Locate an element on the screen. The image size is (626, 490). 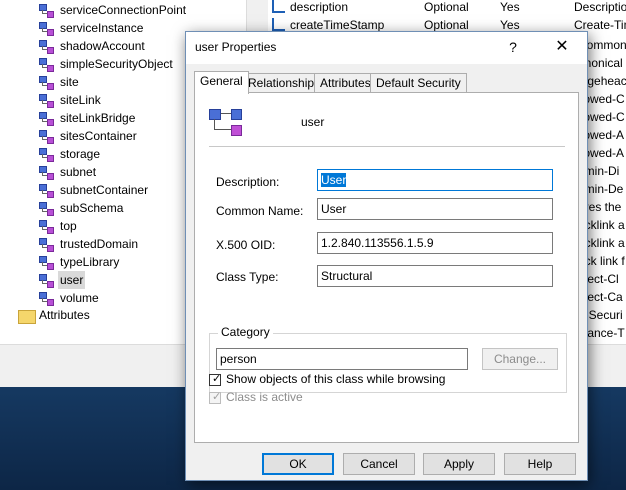
tab-general: General is located at coordinates (221, 82).